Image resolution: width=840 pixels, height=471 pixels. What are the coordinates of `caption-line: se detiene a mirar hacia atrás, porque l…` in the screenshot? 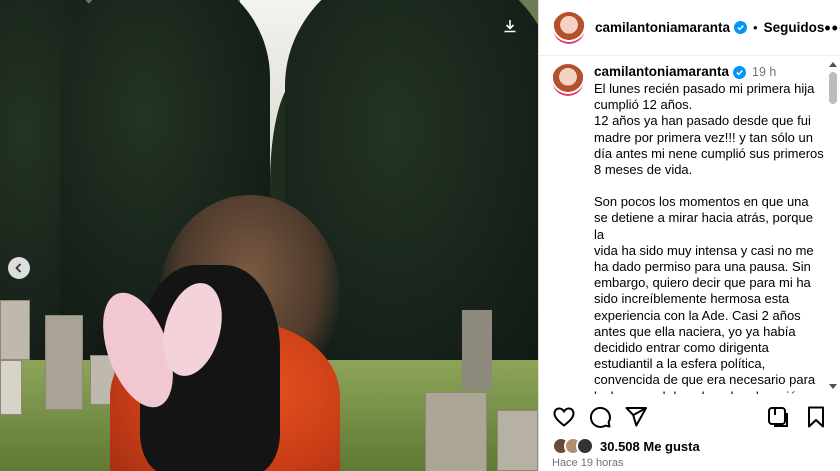 It's located at (703, 226).